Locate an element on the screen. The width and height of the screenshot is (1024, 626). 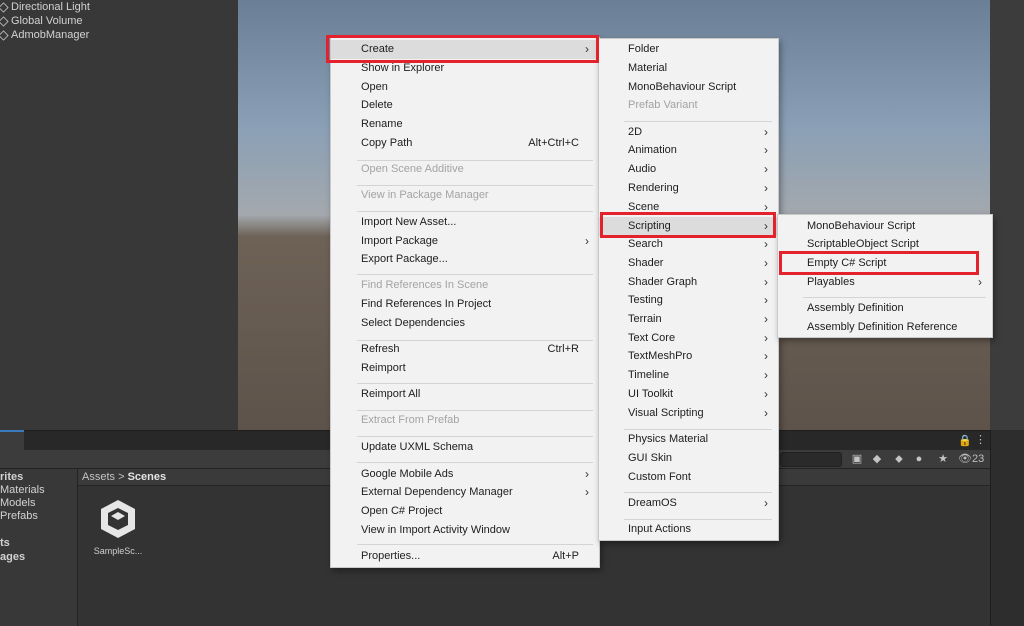
scripting-item-assembly-definition: Assembly Definition is located at coordinates (885, 308).